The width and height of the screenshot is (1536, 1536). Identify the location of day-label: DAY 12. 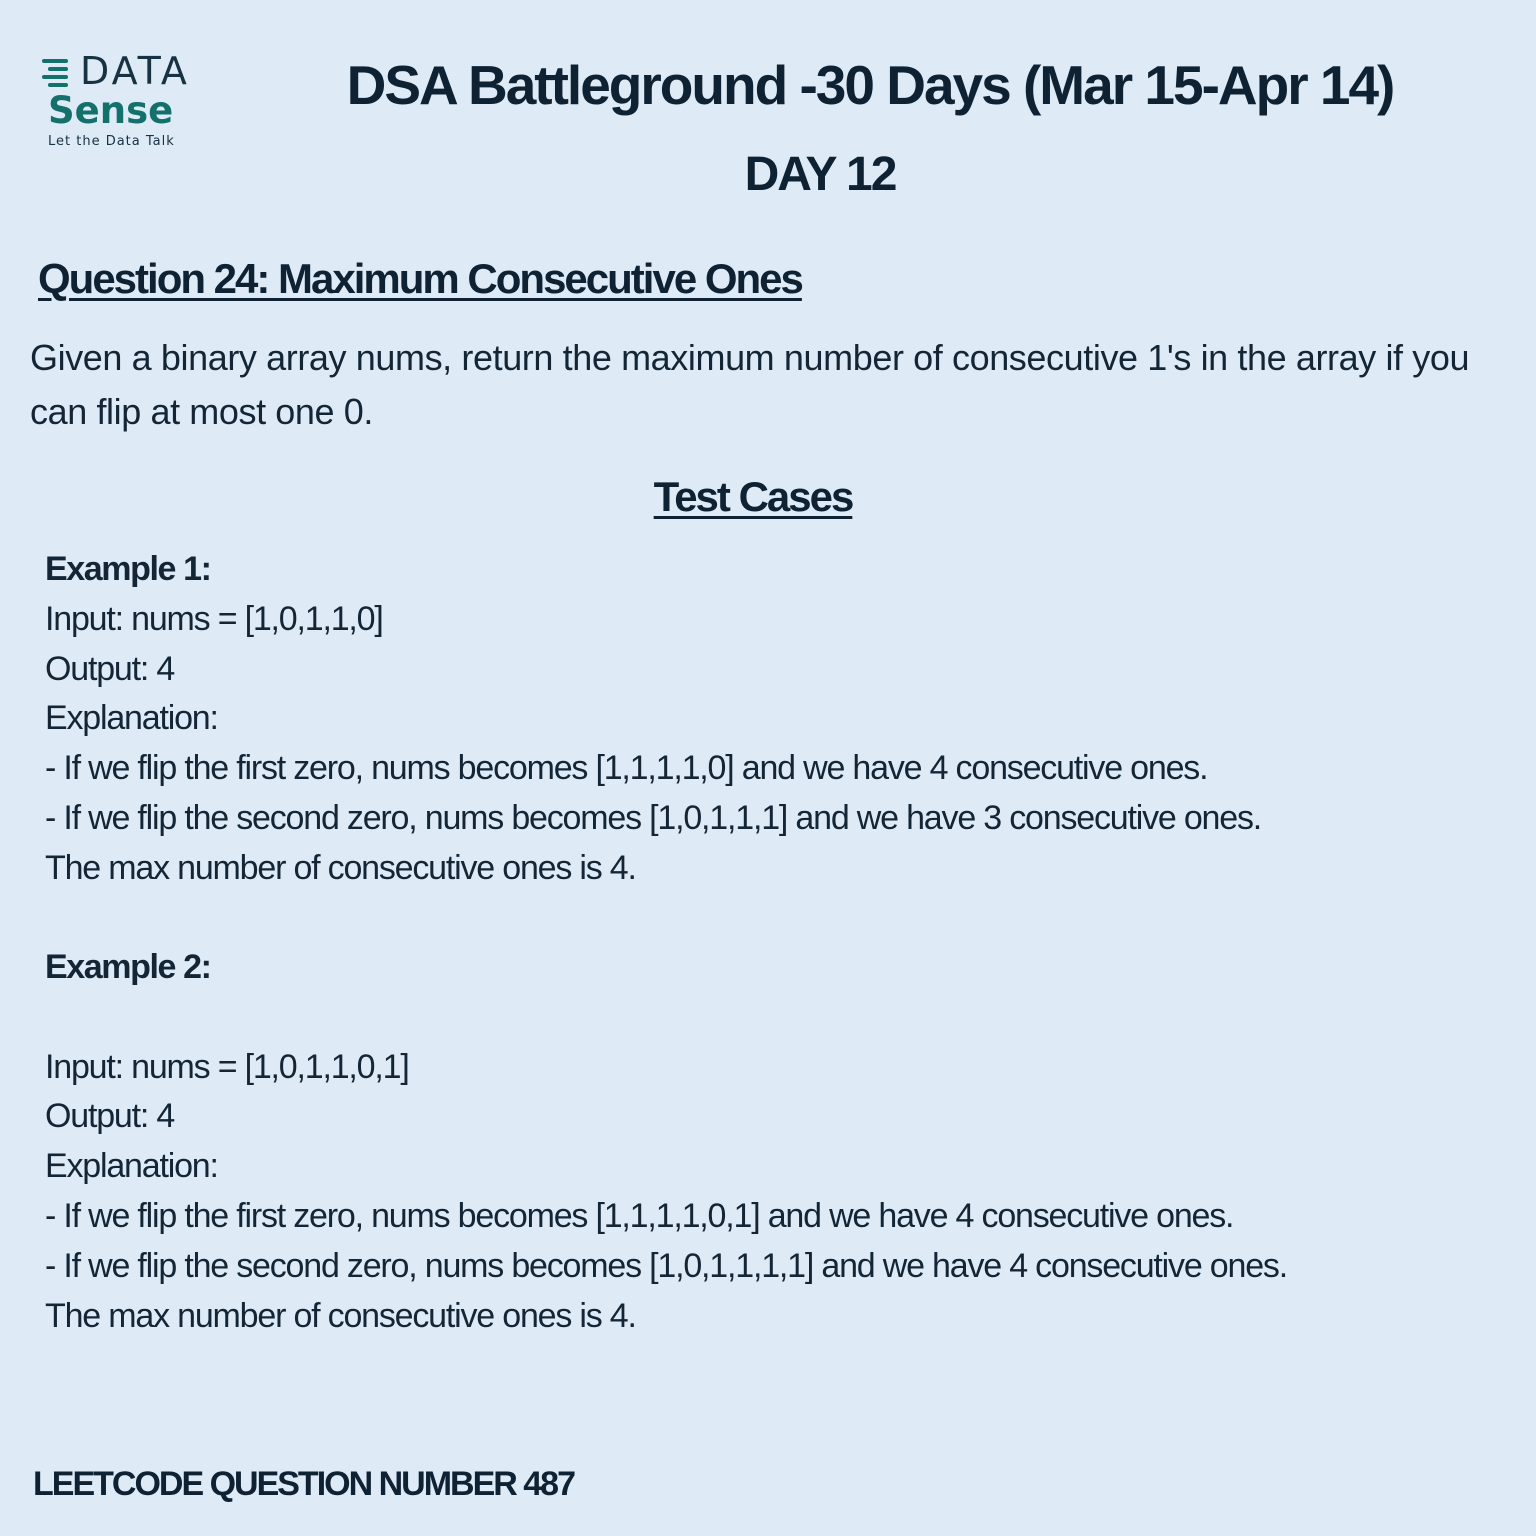
(821, 174).